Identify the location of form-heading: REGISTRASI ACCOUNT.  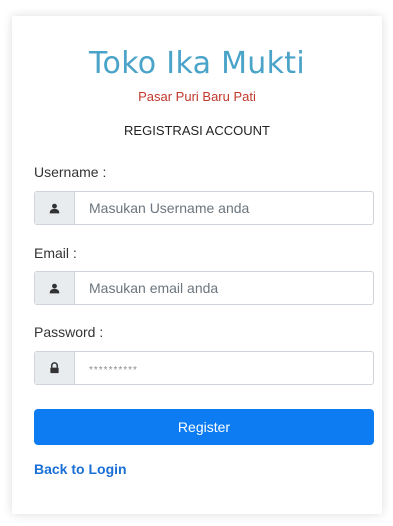
(197, 130).